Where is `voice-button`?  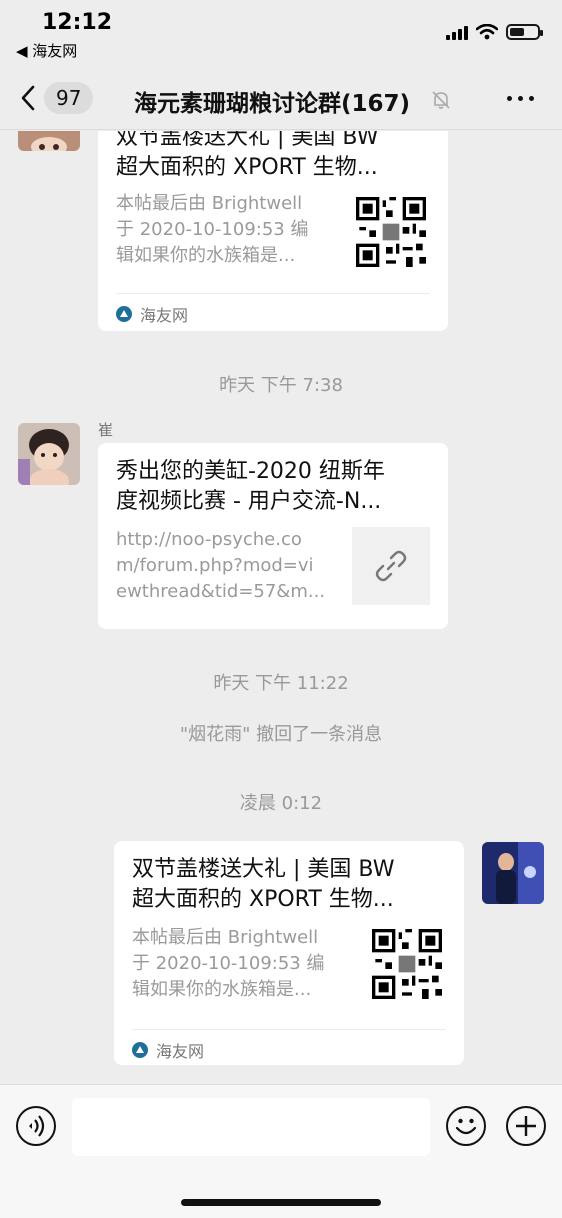
voice-button is located at coordinates (36, 1126).